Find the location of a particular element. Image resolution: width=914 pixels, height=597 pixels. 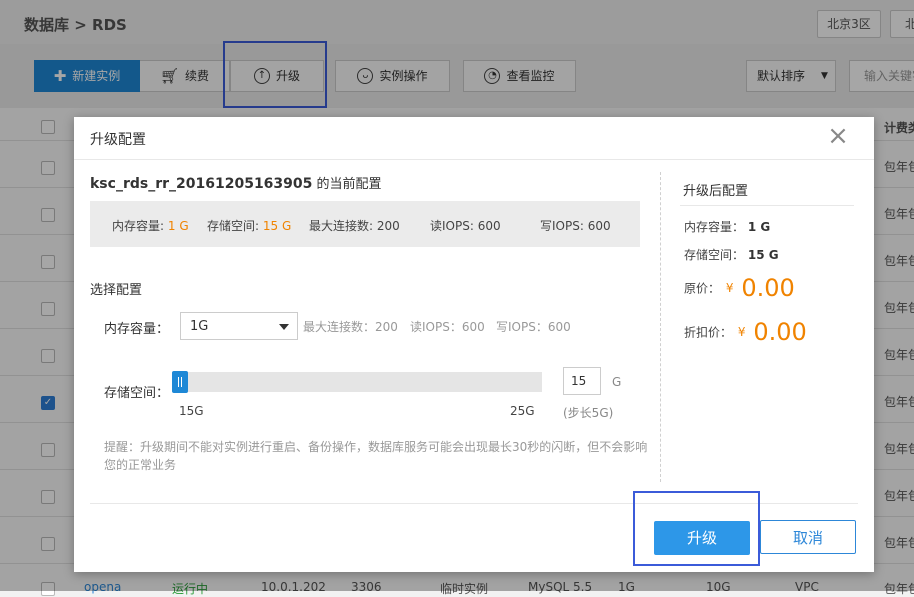

original-price: 原价： ¥ 0.00 is located at coordinates (739, 288).